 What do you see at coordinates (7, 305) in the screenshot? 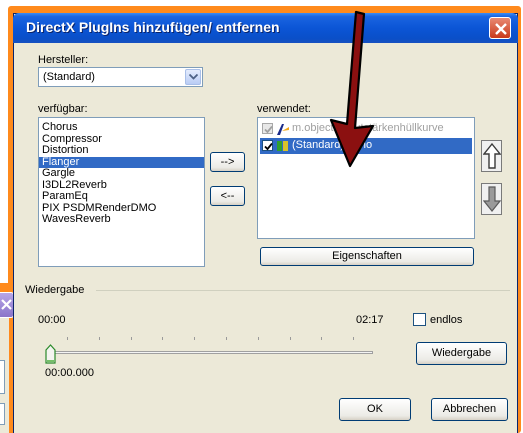
I see `background-window-close-icon` at bounding box center [7, 305].